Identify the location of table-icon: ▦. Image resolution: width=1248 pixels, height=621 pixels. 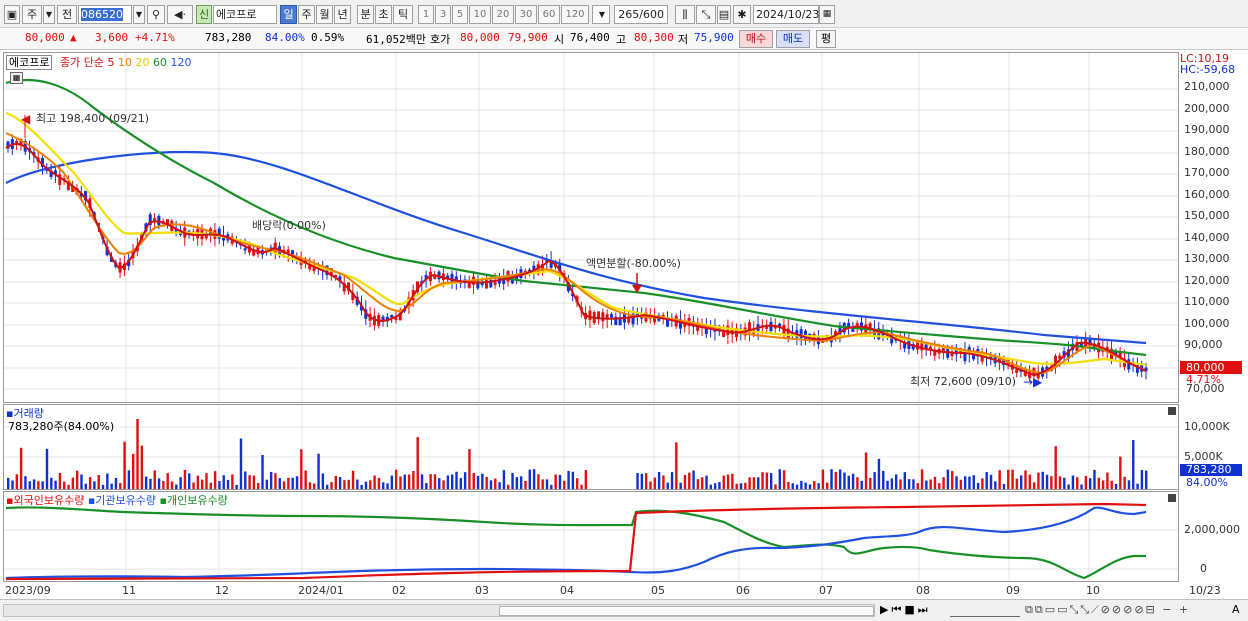
(16, 78).